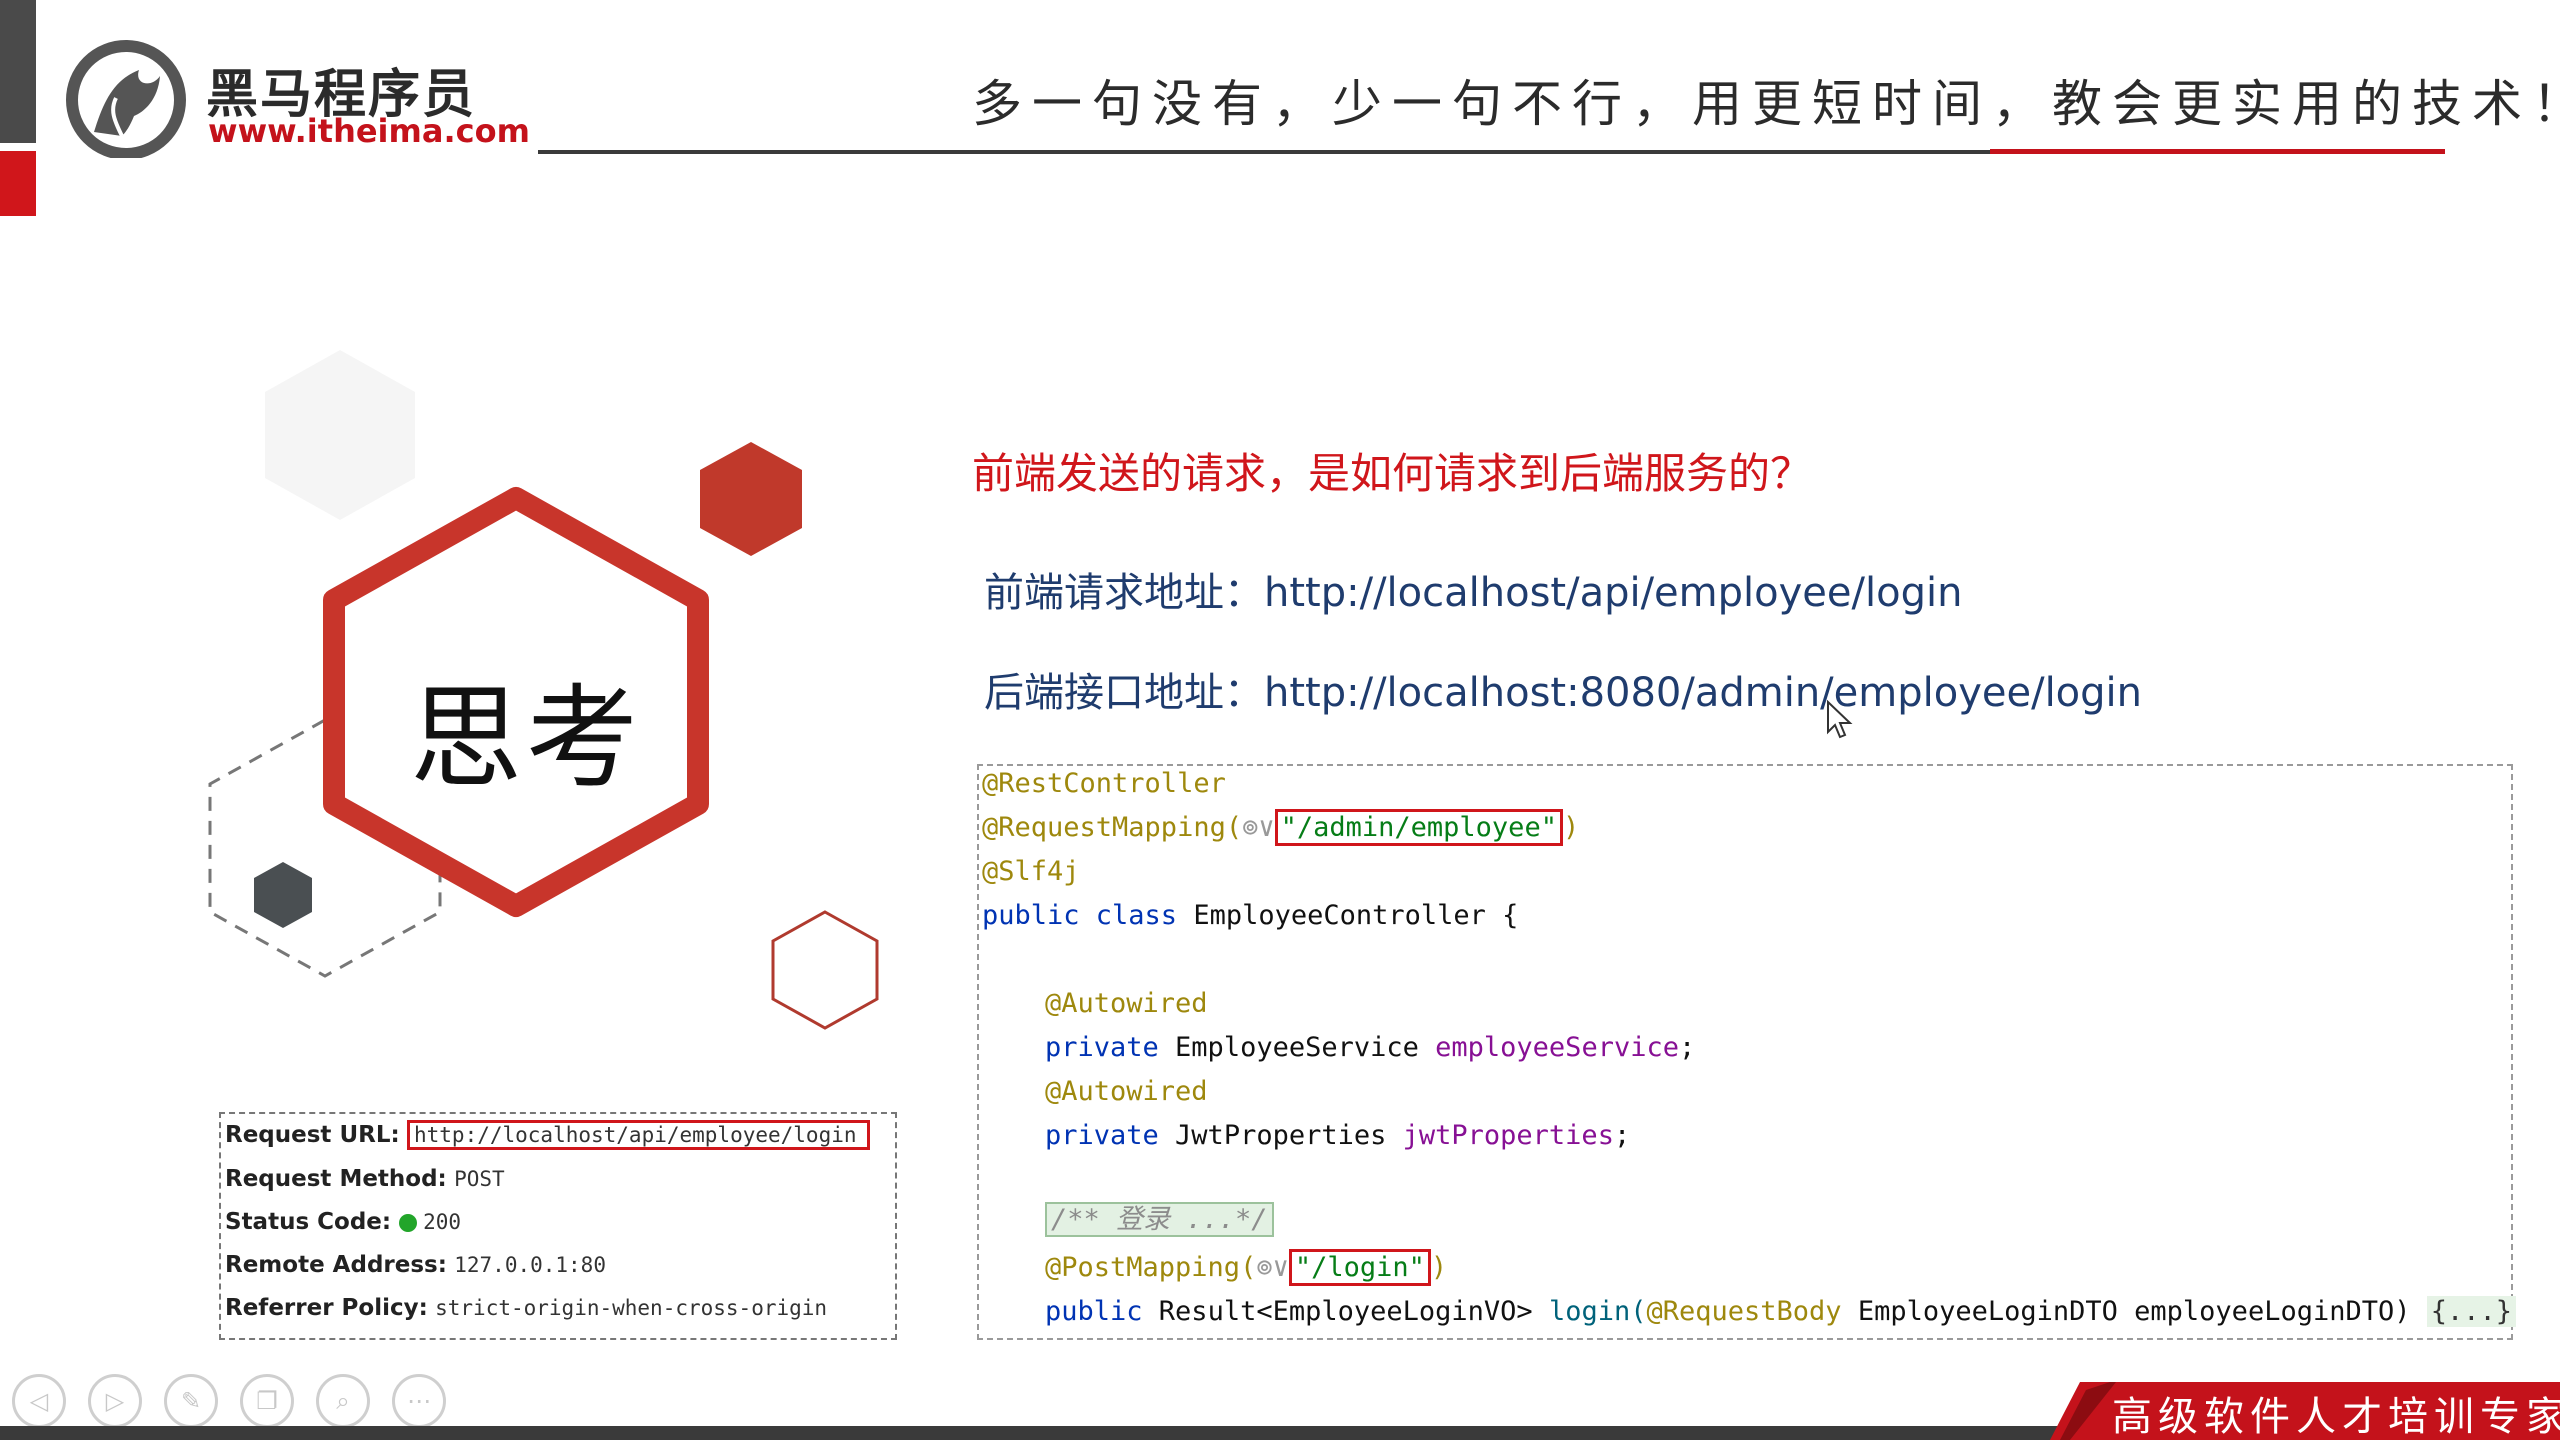 The height and width of the screenshot is (1442, 2560). Describe the element at coordinates (1752, 1311) in the screenshot. I see `code-annotation: @RequestBody` at that location.